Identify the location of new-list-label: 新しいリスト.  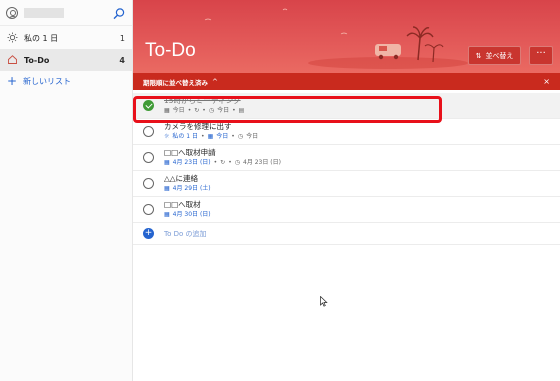
(47, 81).